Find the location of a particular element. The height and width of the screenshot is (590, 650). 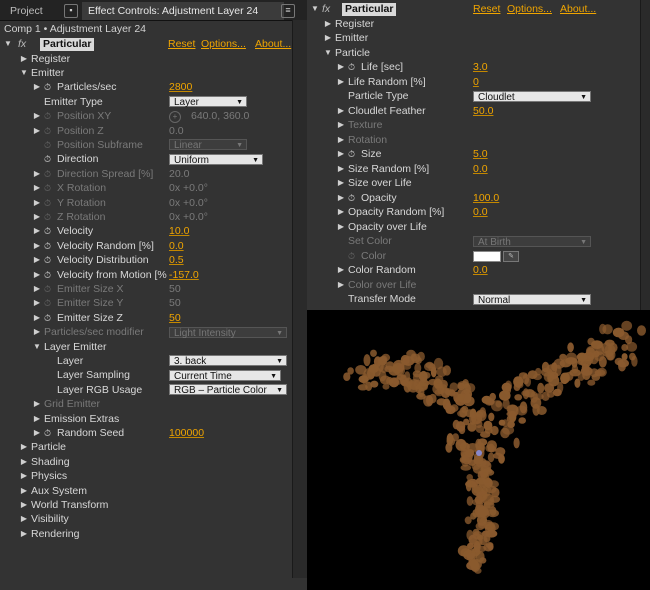

property-row-register: ▶ Register is located at coordinates (153, 59).